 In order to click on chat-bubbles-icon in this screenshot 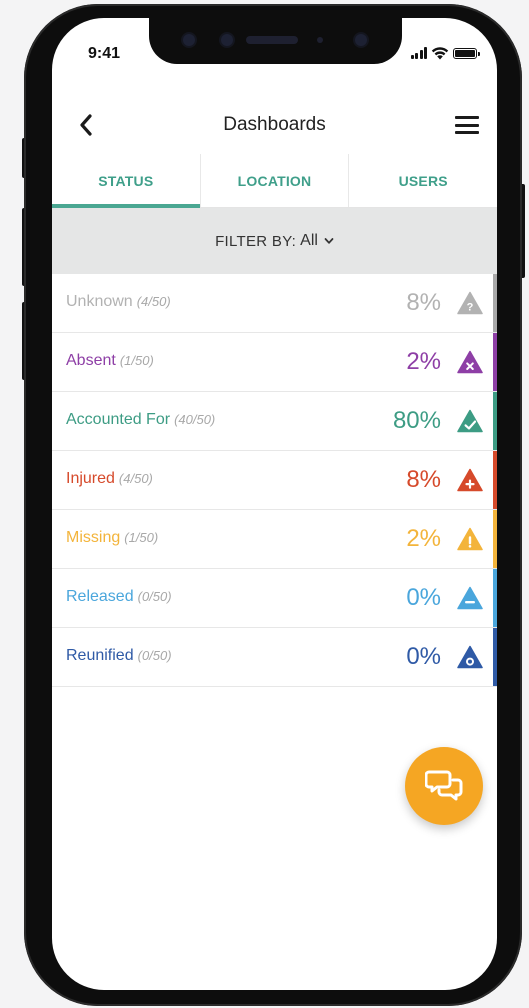, I will do `click(444, 785)`.